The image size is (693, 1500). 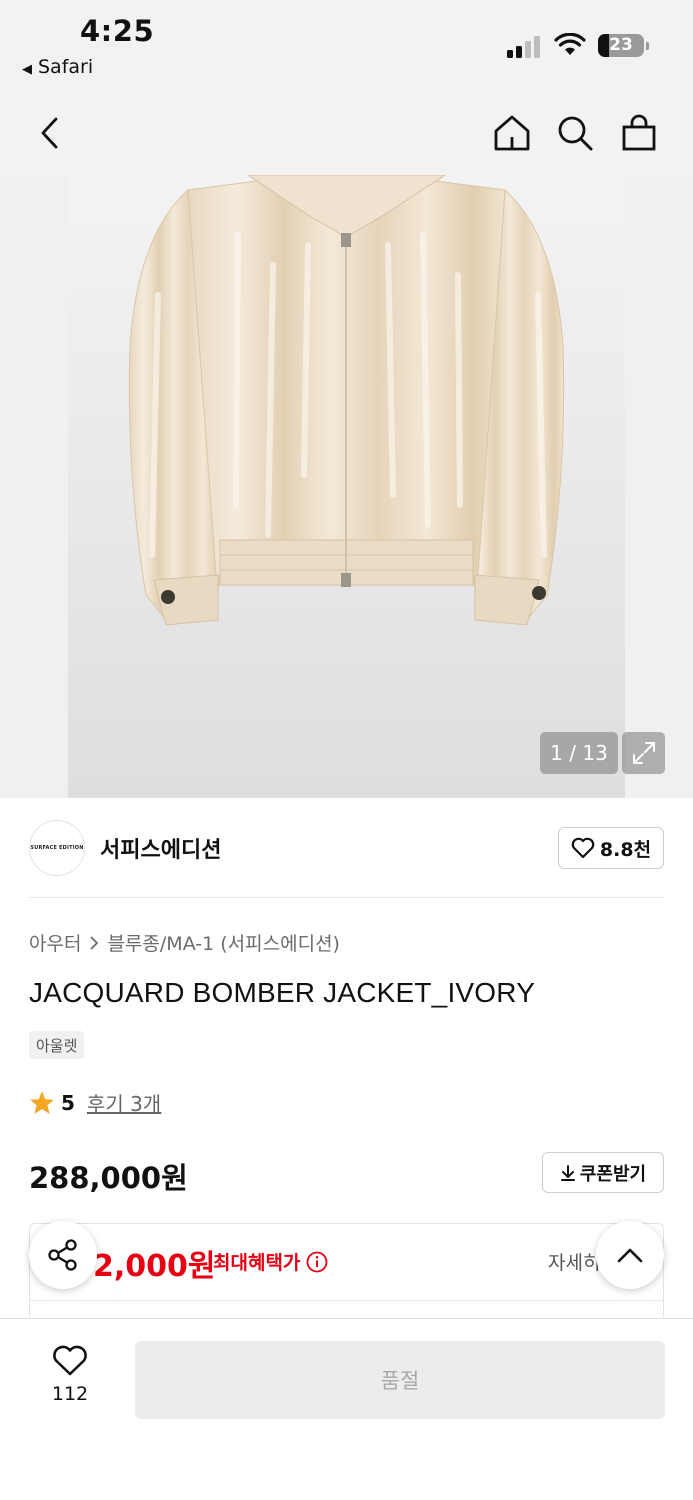 I want to click on brand-like-button: 8.8천, so click(x=611, y=848).